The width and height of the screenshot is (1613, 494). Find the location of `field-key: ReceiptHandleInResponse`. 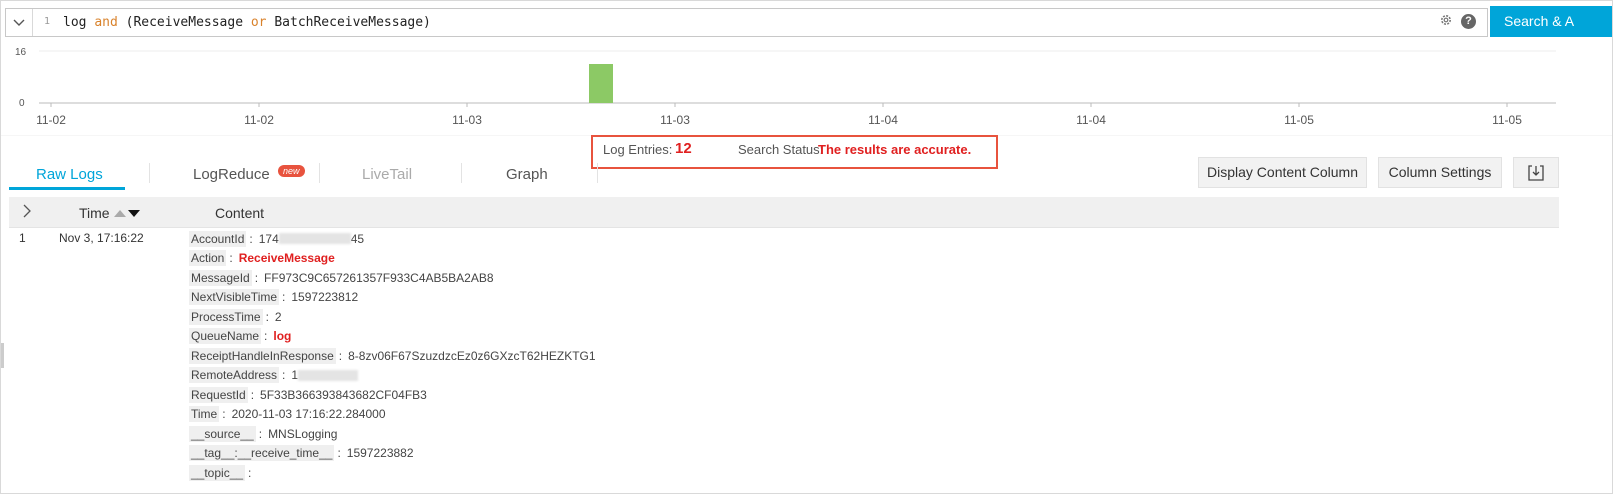

field-key: ReceiptHandleInResponse is located at coordinates (262, 355).